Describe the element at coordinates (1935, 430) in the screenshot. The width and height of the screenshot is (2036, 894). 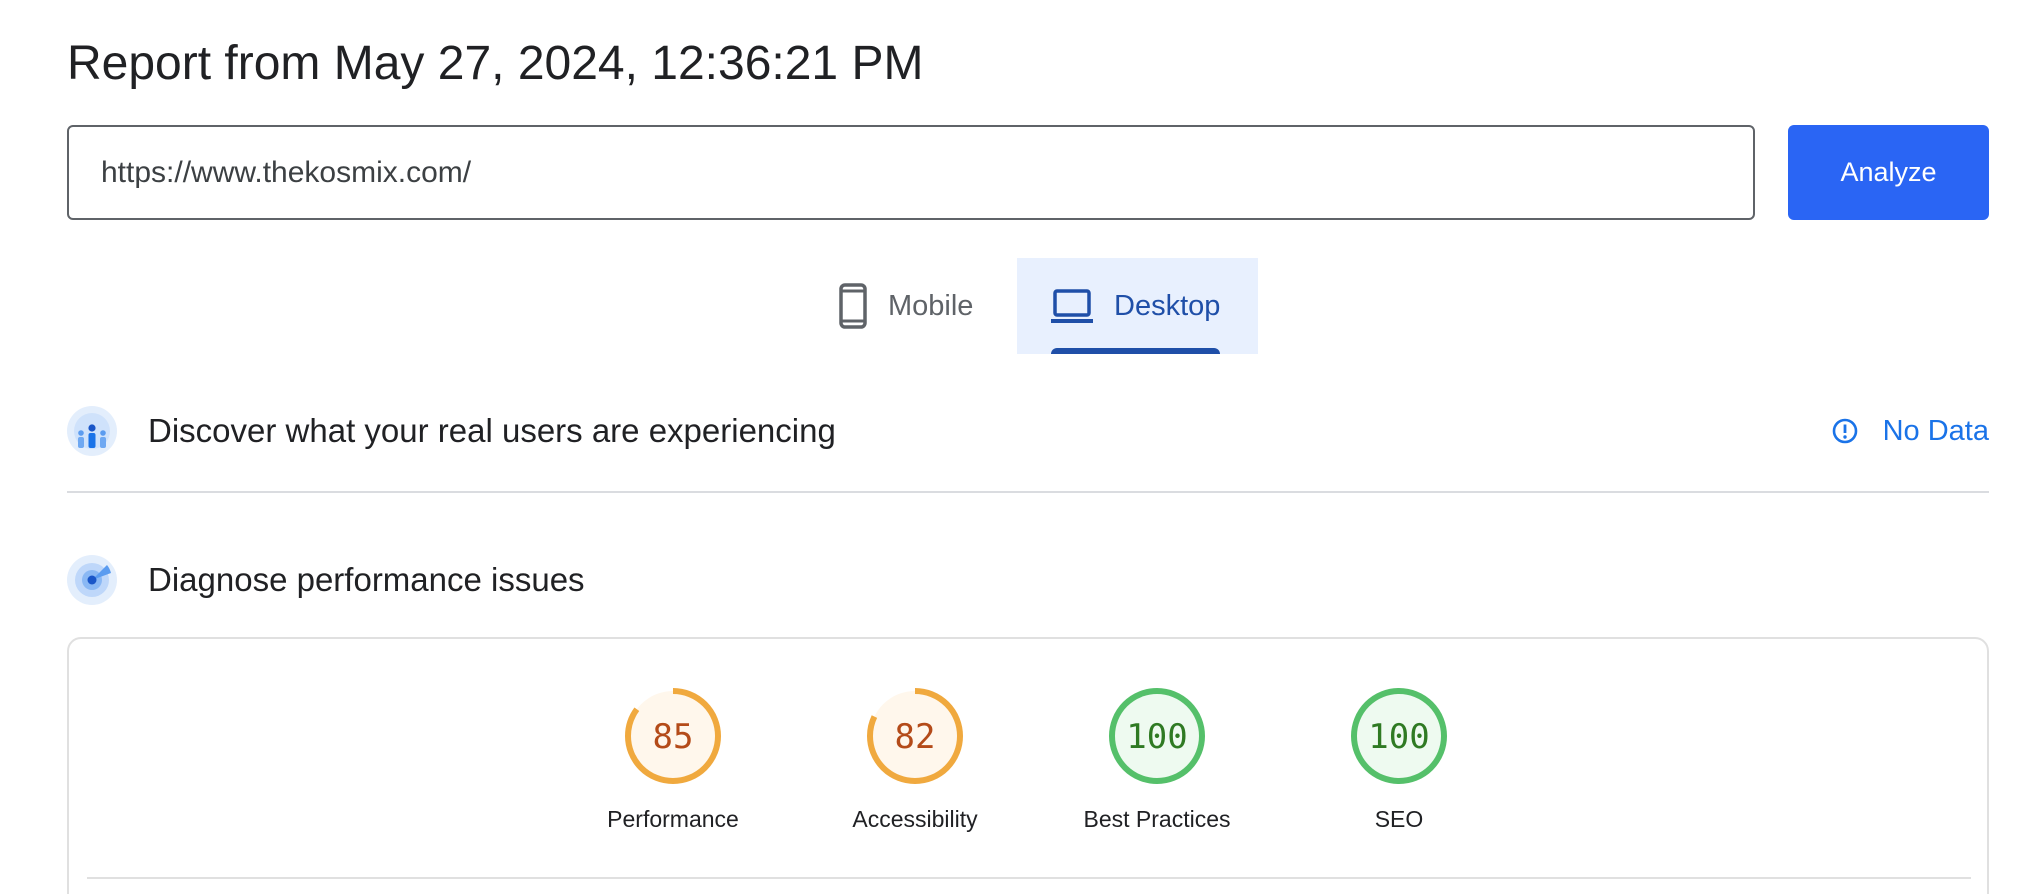
I see `no-data-label: No Data` at that location.